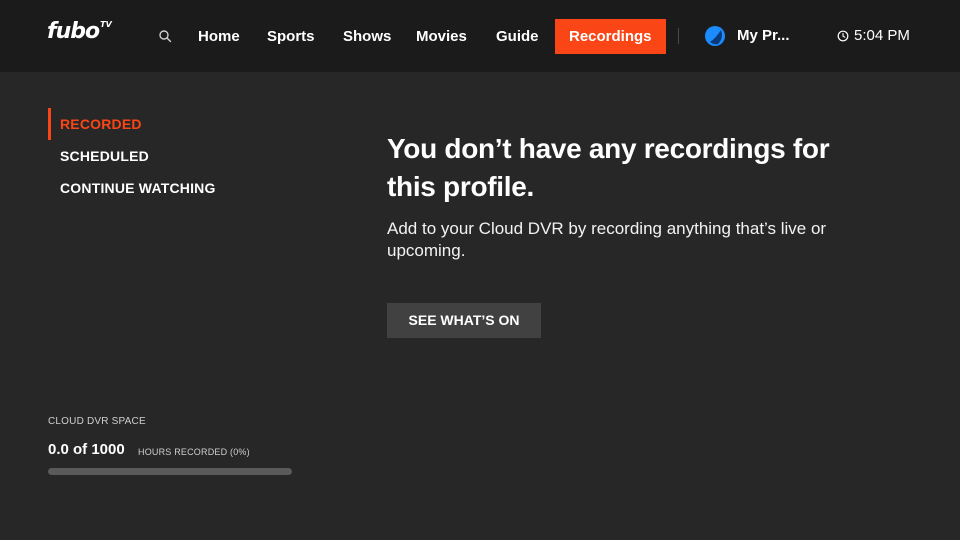 The image size is (960, 540). I want to click on see-whats-on-button: SEE WHAT’S ON, so click(464, 320).